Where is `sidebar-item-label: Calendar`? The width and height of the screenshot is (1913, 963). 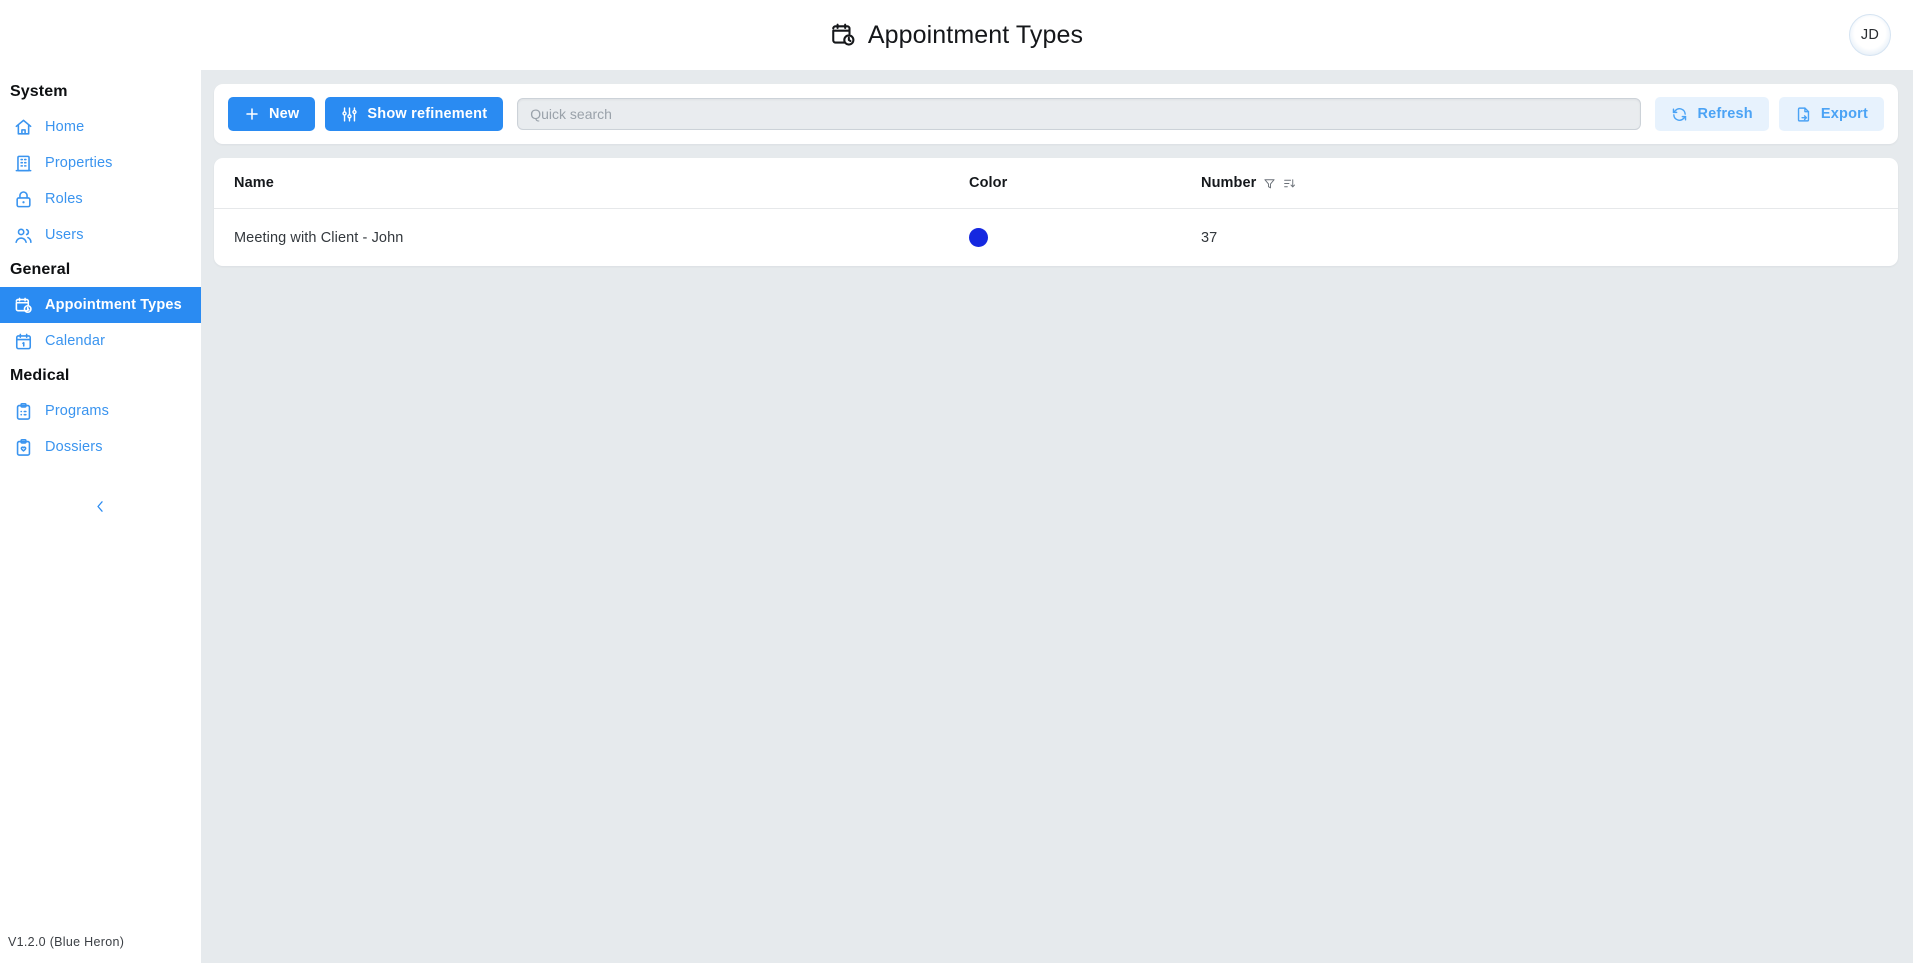
sidebar-item-label: Calendar is located at coordinates (75, 341).